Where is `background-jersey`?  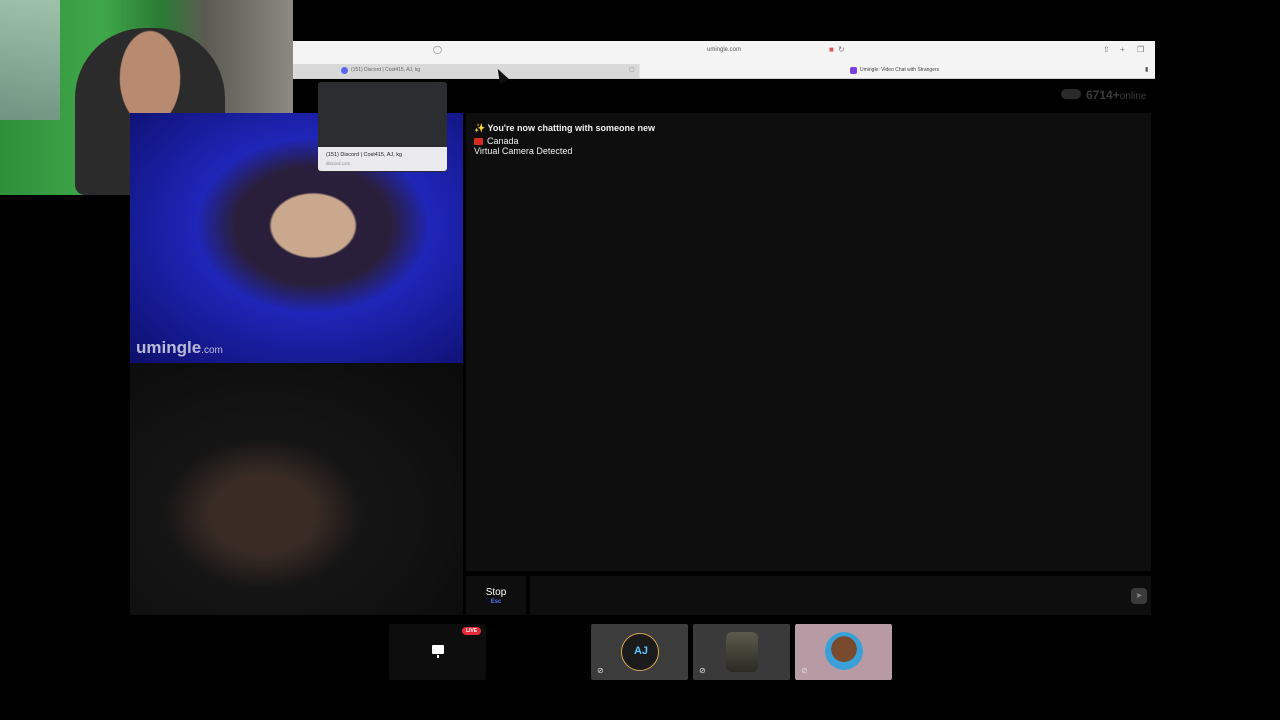
background-jersey is located at coordinates (30, 60).